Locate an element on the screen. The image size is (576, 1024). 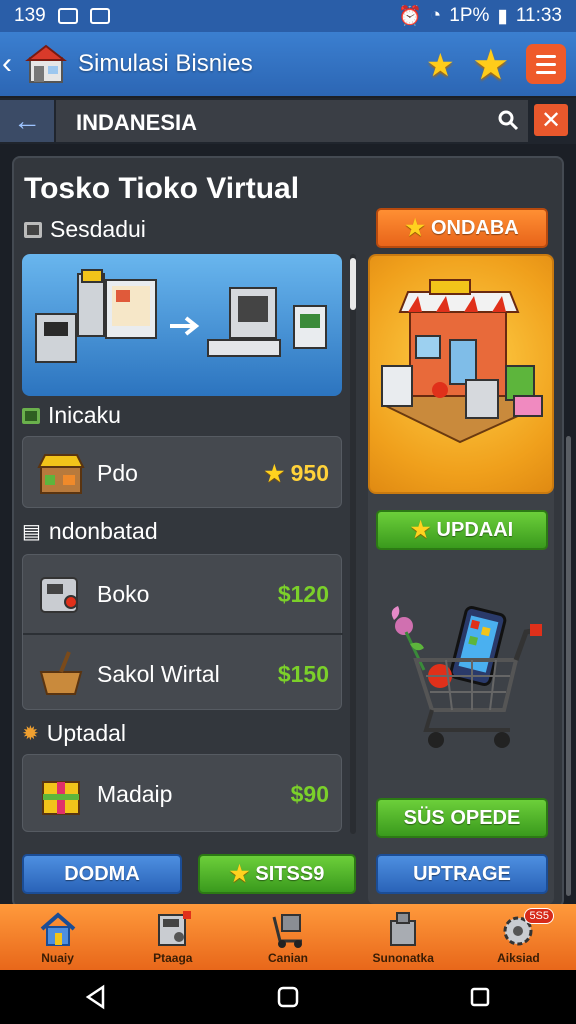
update-button: ★ UPDAAI is located at coordinates (462, 530).